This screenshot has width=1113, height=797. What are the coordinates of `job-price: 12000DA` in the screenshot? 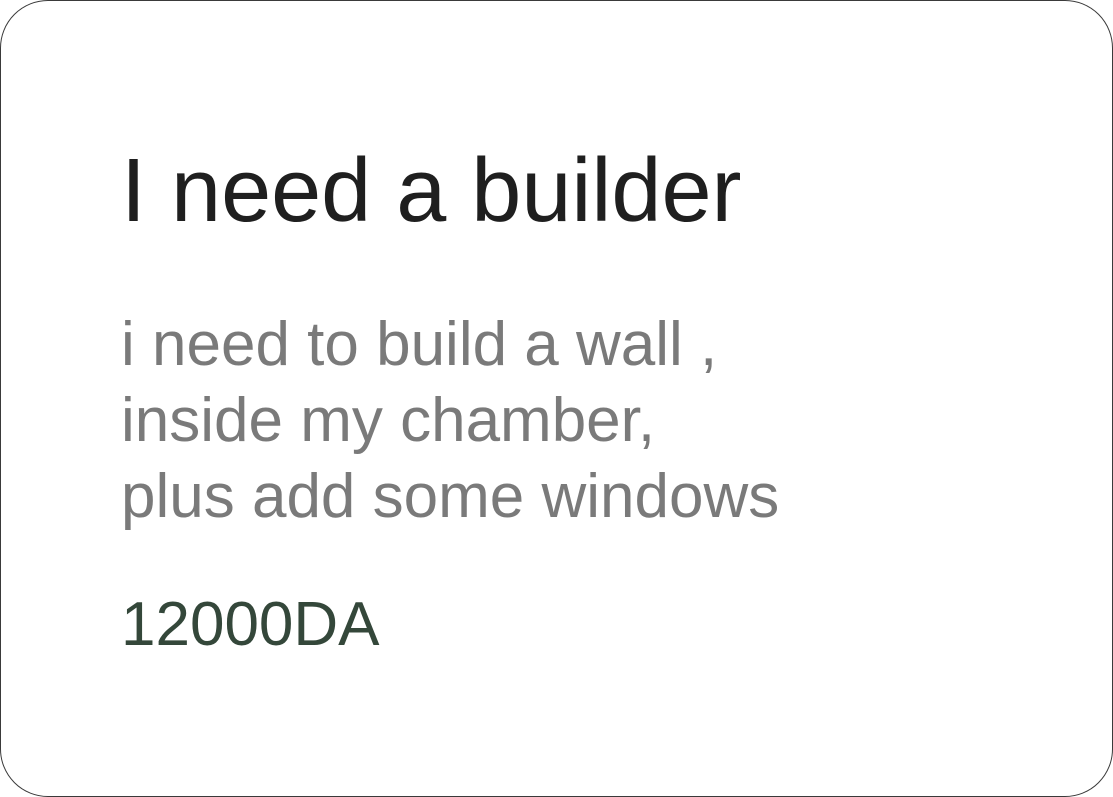 It's located at (250, 624).